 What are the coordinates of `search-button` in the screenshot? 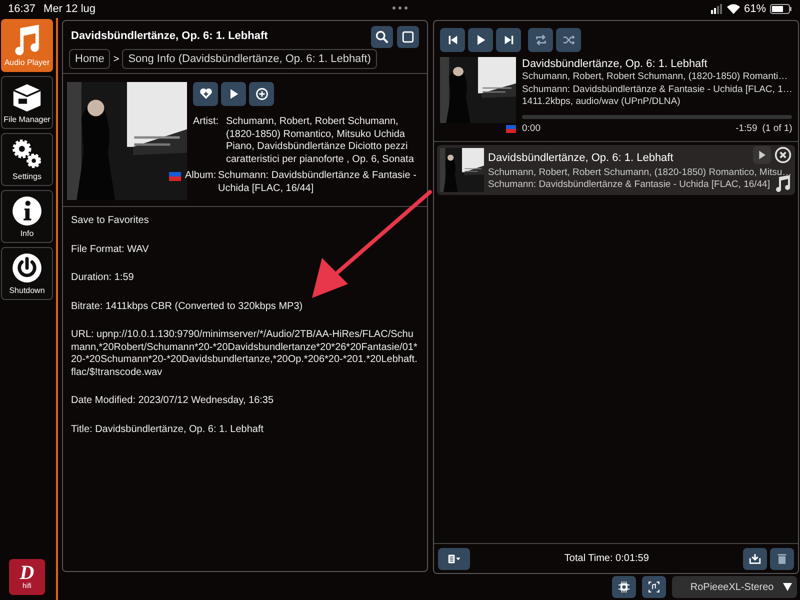 It's located at (382, 37).